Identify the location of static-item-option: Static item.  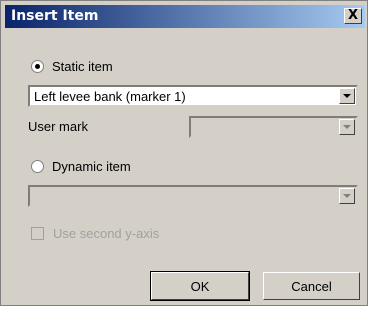
(72, 66).